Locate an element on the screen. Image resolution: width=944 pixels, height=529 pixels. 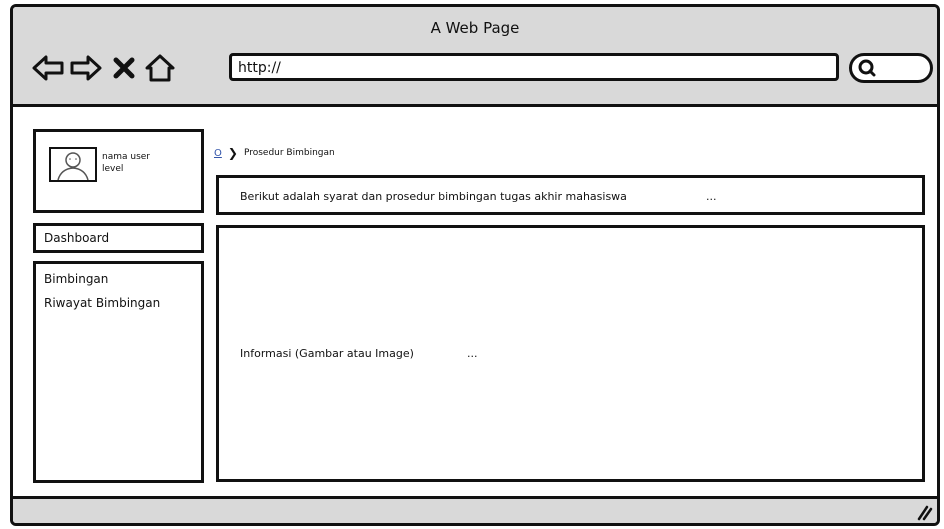
user-name: nama user is located at coordinates (126, 157).